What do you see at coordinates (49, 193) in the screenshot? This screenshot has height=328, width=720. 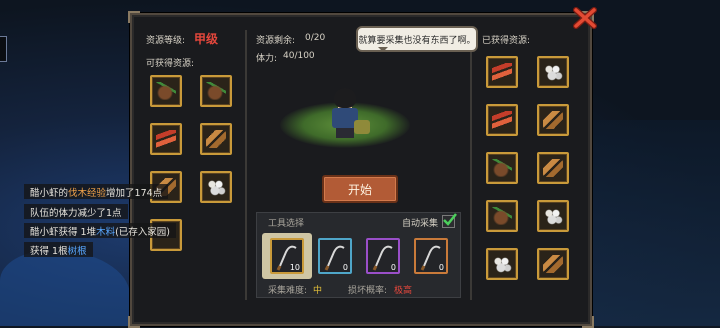 I see `log-text: 醋小虾的` at bounding box center [49, 193].